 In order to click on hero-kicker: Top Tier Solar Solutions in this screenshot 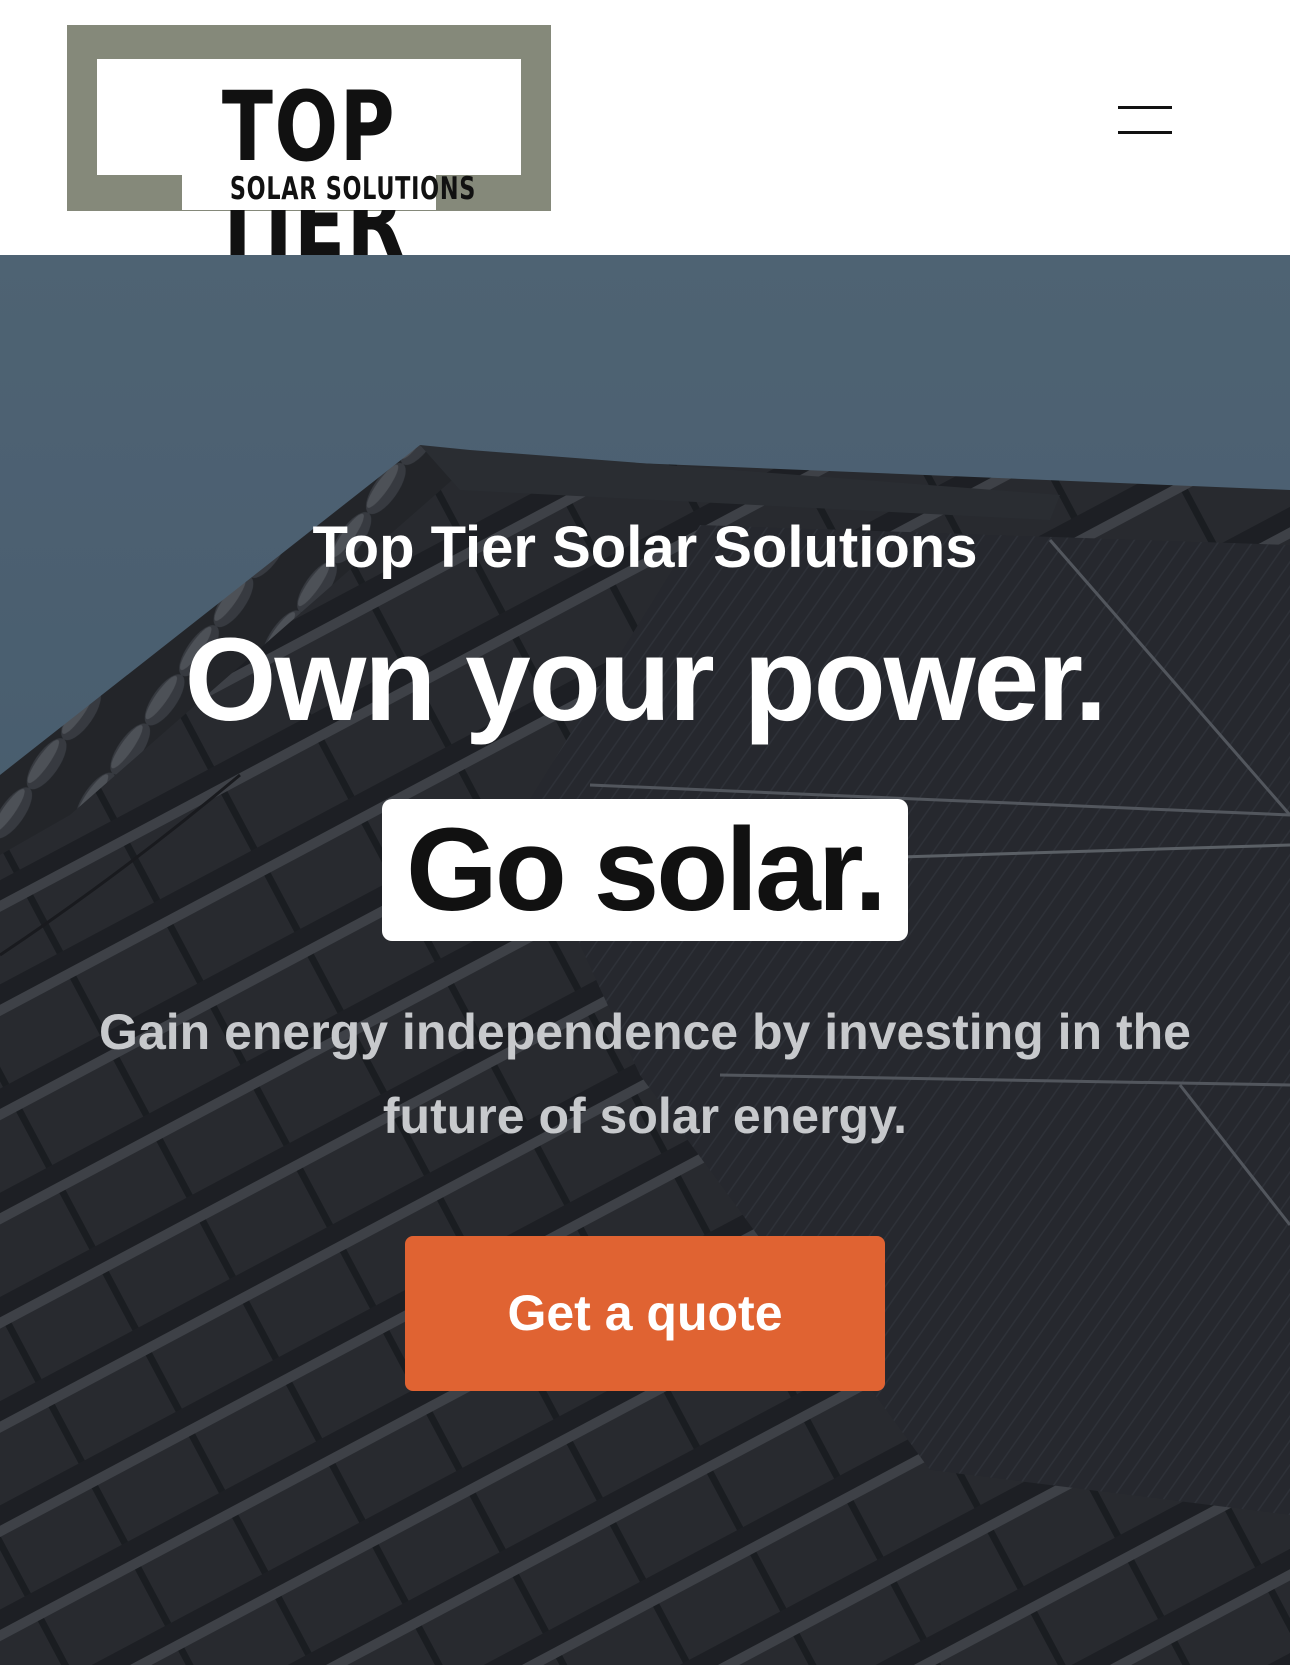, I will do `click(645, 547)`.